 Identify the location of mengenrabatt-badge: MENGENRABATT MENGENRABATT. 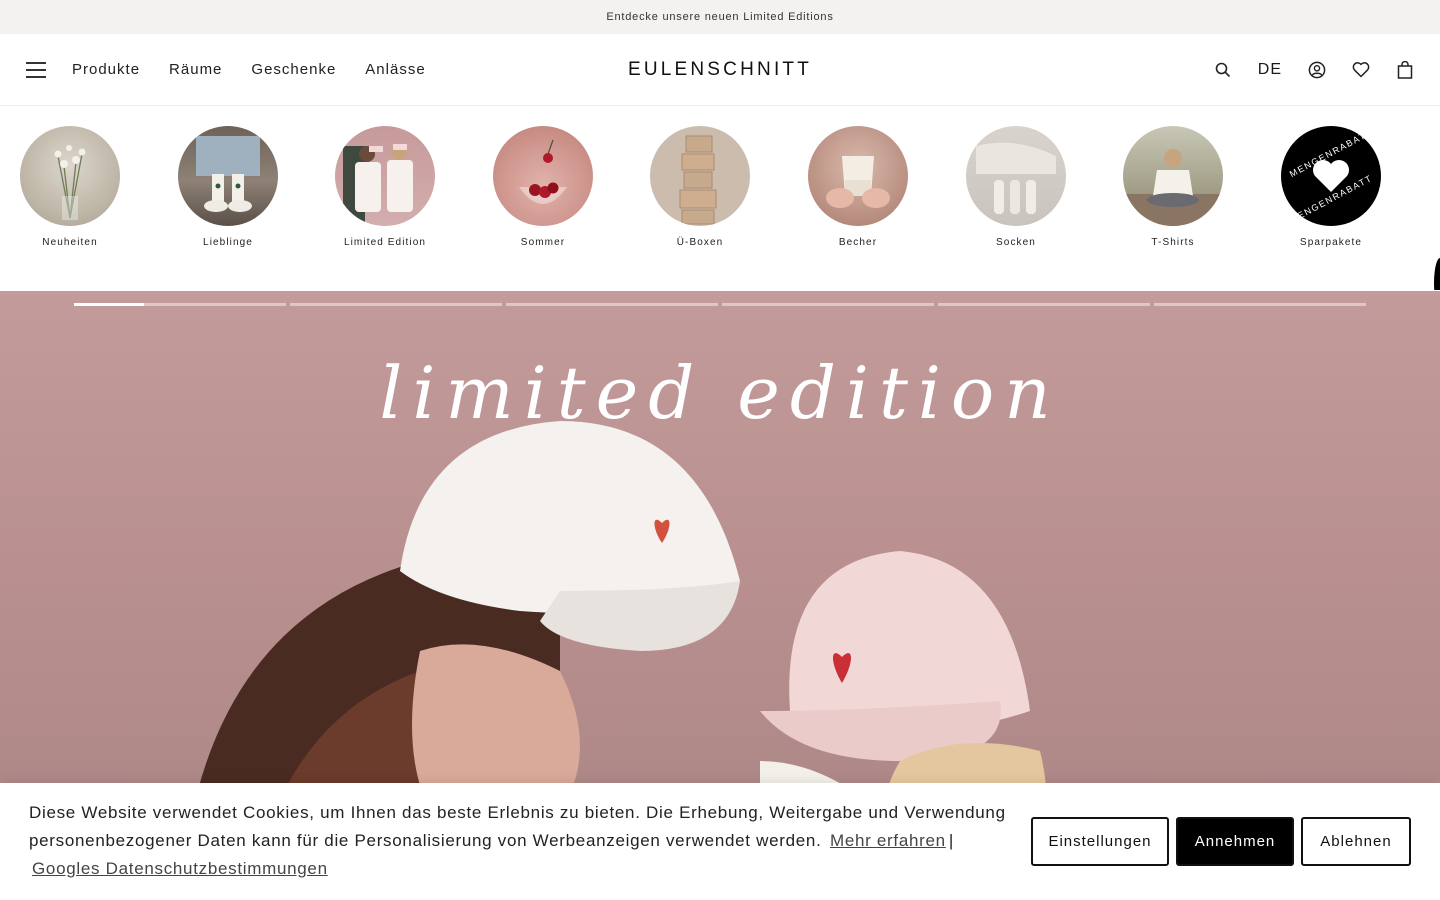
(1331, 176).